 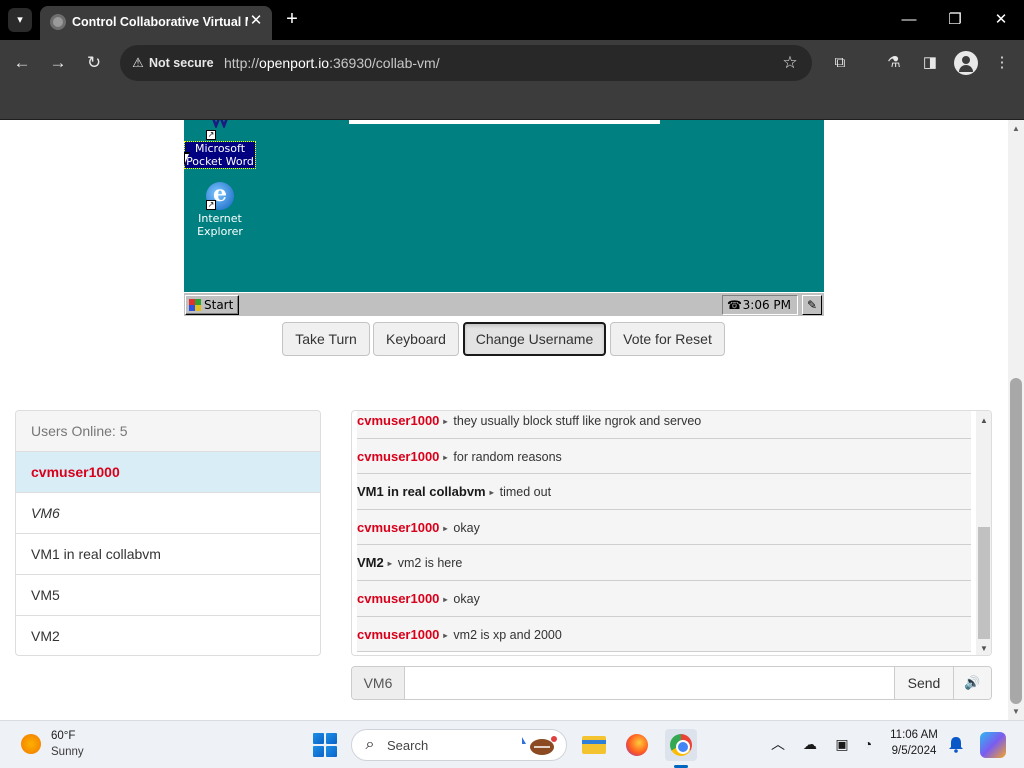 What do you see at coordinates (168, 635) in the screenshot?
I see `user-item: VM2` at bounding box center [168, 635].